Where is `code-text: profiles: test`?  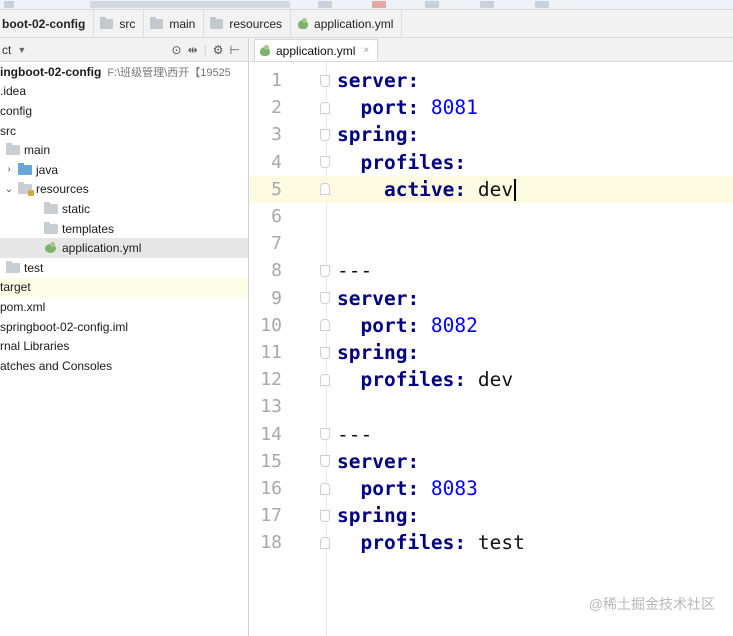 code-text: profiles: test is located at coordinates (430, 542).